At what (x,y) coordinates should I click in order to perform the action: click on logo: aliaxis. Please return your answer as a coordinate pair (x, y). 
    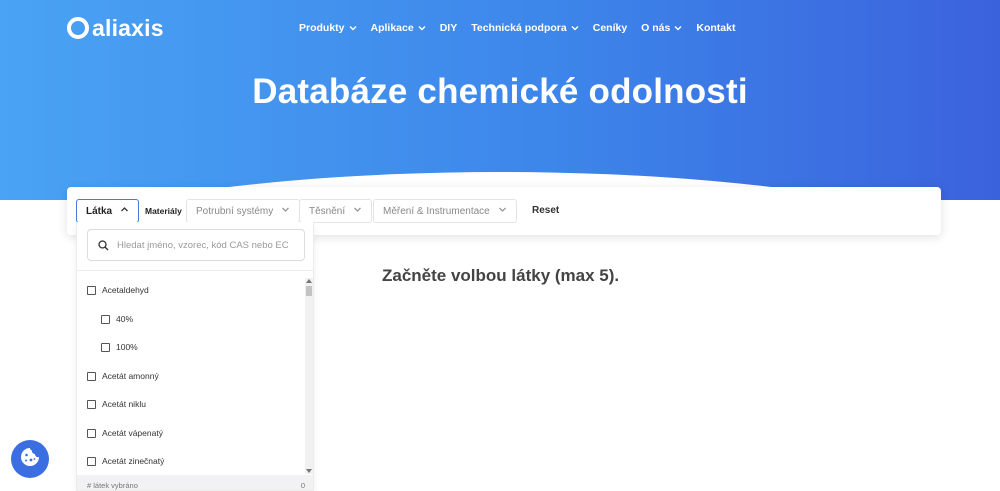
    Looking at the image, I should click on (115, 28).